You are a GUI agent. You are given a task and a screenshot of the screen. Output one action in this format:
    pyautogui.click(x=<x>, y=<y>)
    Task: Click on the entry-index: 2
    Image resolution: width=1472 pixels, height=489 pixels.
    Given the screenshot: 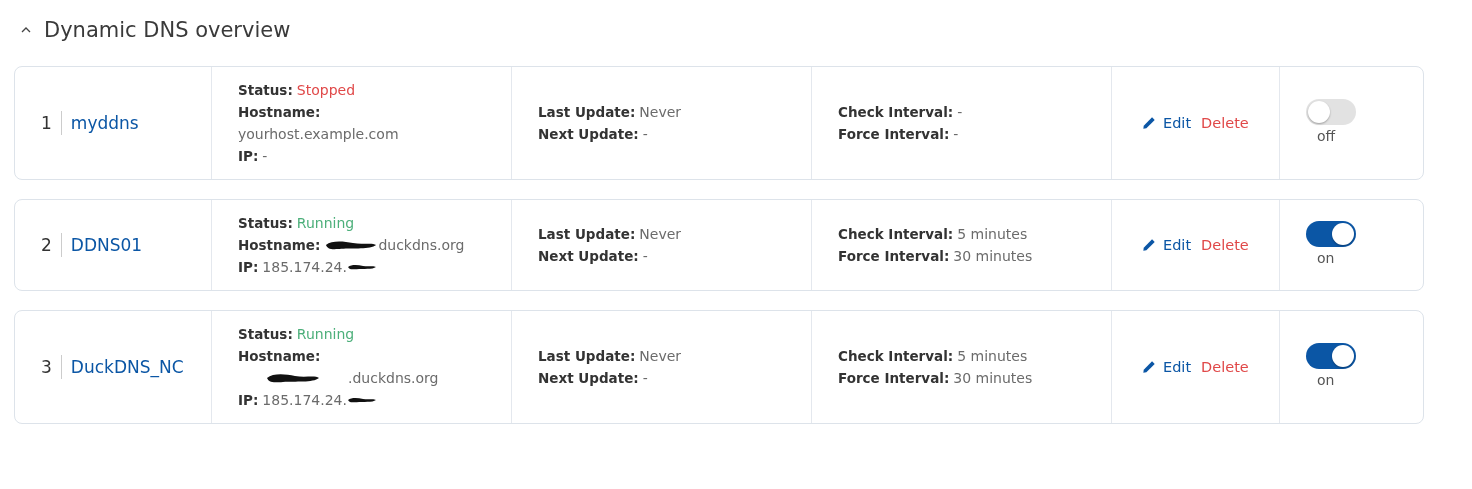 What is the action you would take?
    pyautogui.click(x=51, y=245)
    